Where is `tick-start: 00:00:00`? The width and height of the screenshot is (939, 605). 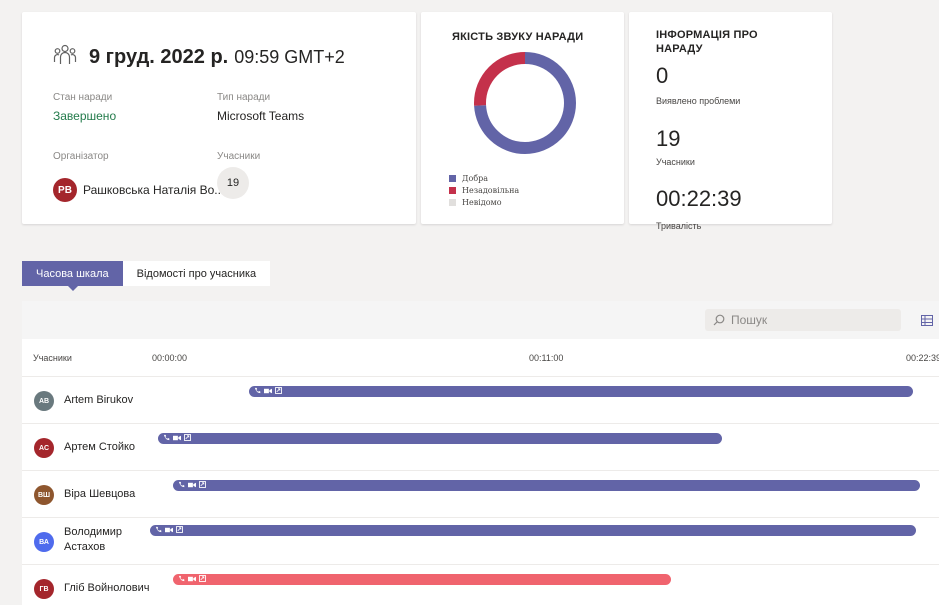 tick-start: 00:00:00 is located at coordinates (170, 358).